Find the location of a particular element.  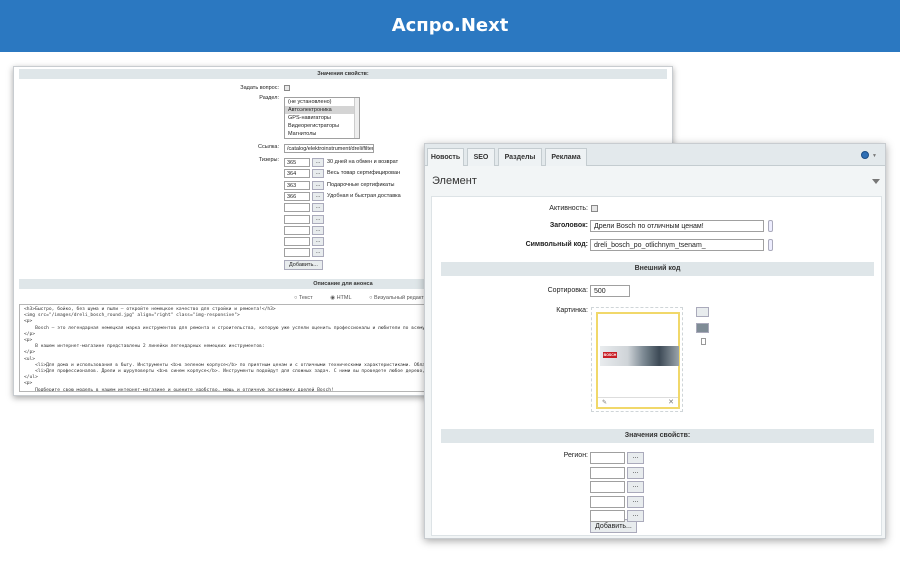

mode-text-radio: ○ Текст is located at coordinates (307, 298).